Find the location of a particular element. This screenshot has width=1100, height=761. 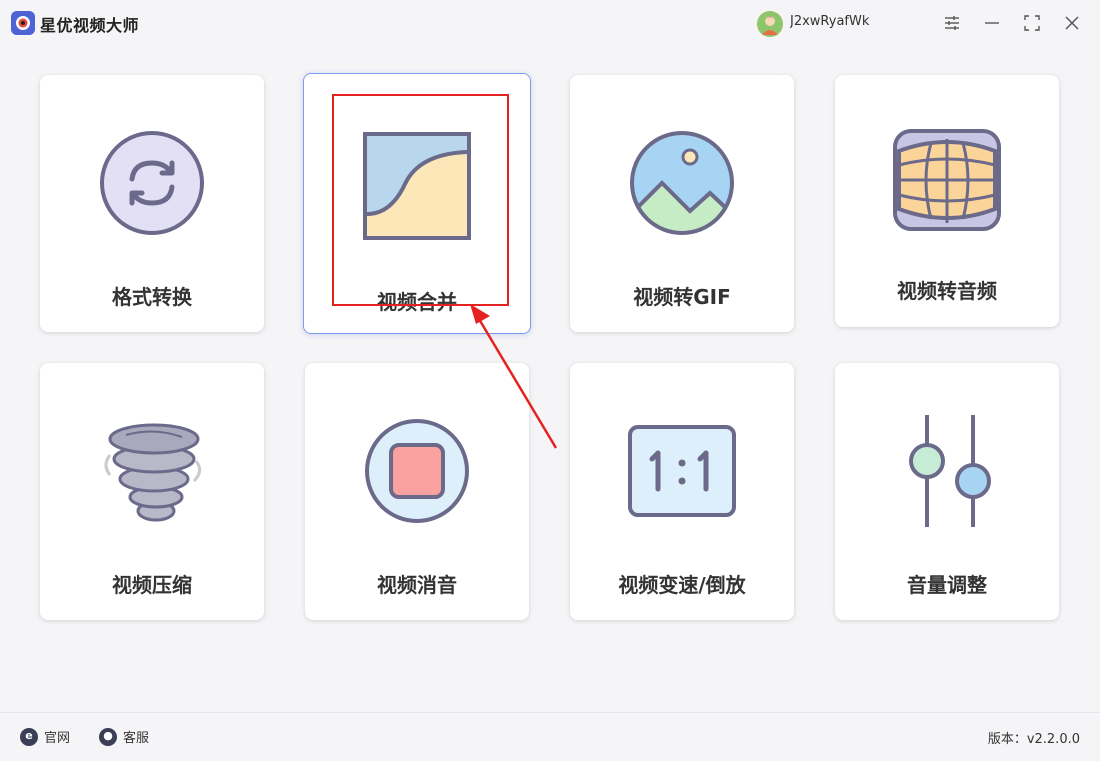

title-bar: 星优视频大师 J2xwRyafWk is located at coordinates (550, 24).